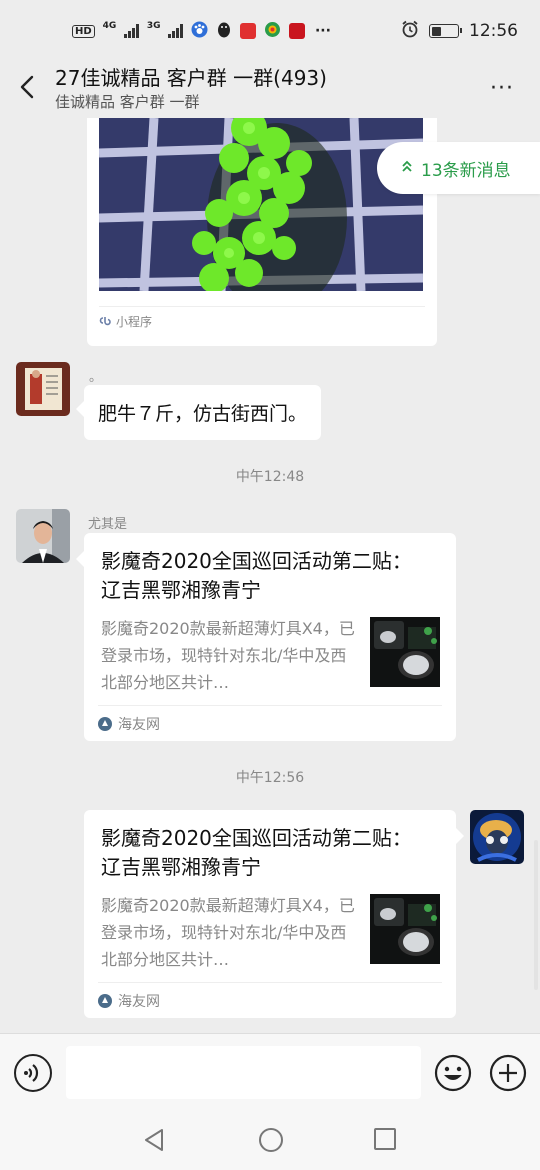  Describe the element at coordinates (502, 88) in the screenshot. I see `more-options-button: ···` at that location.